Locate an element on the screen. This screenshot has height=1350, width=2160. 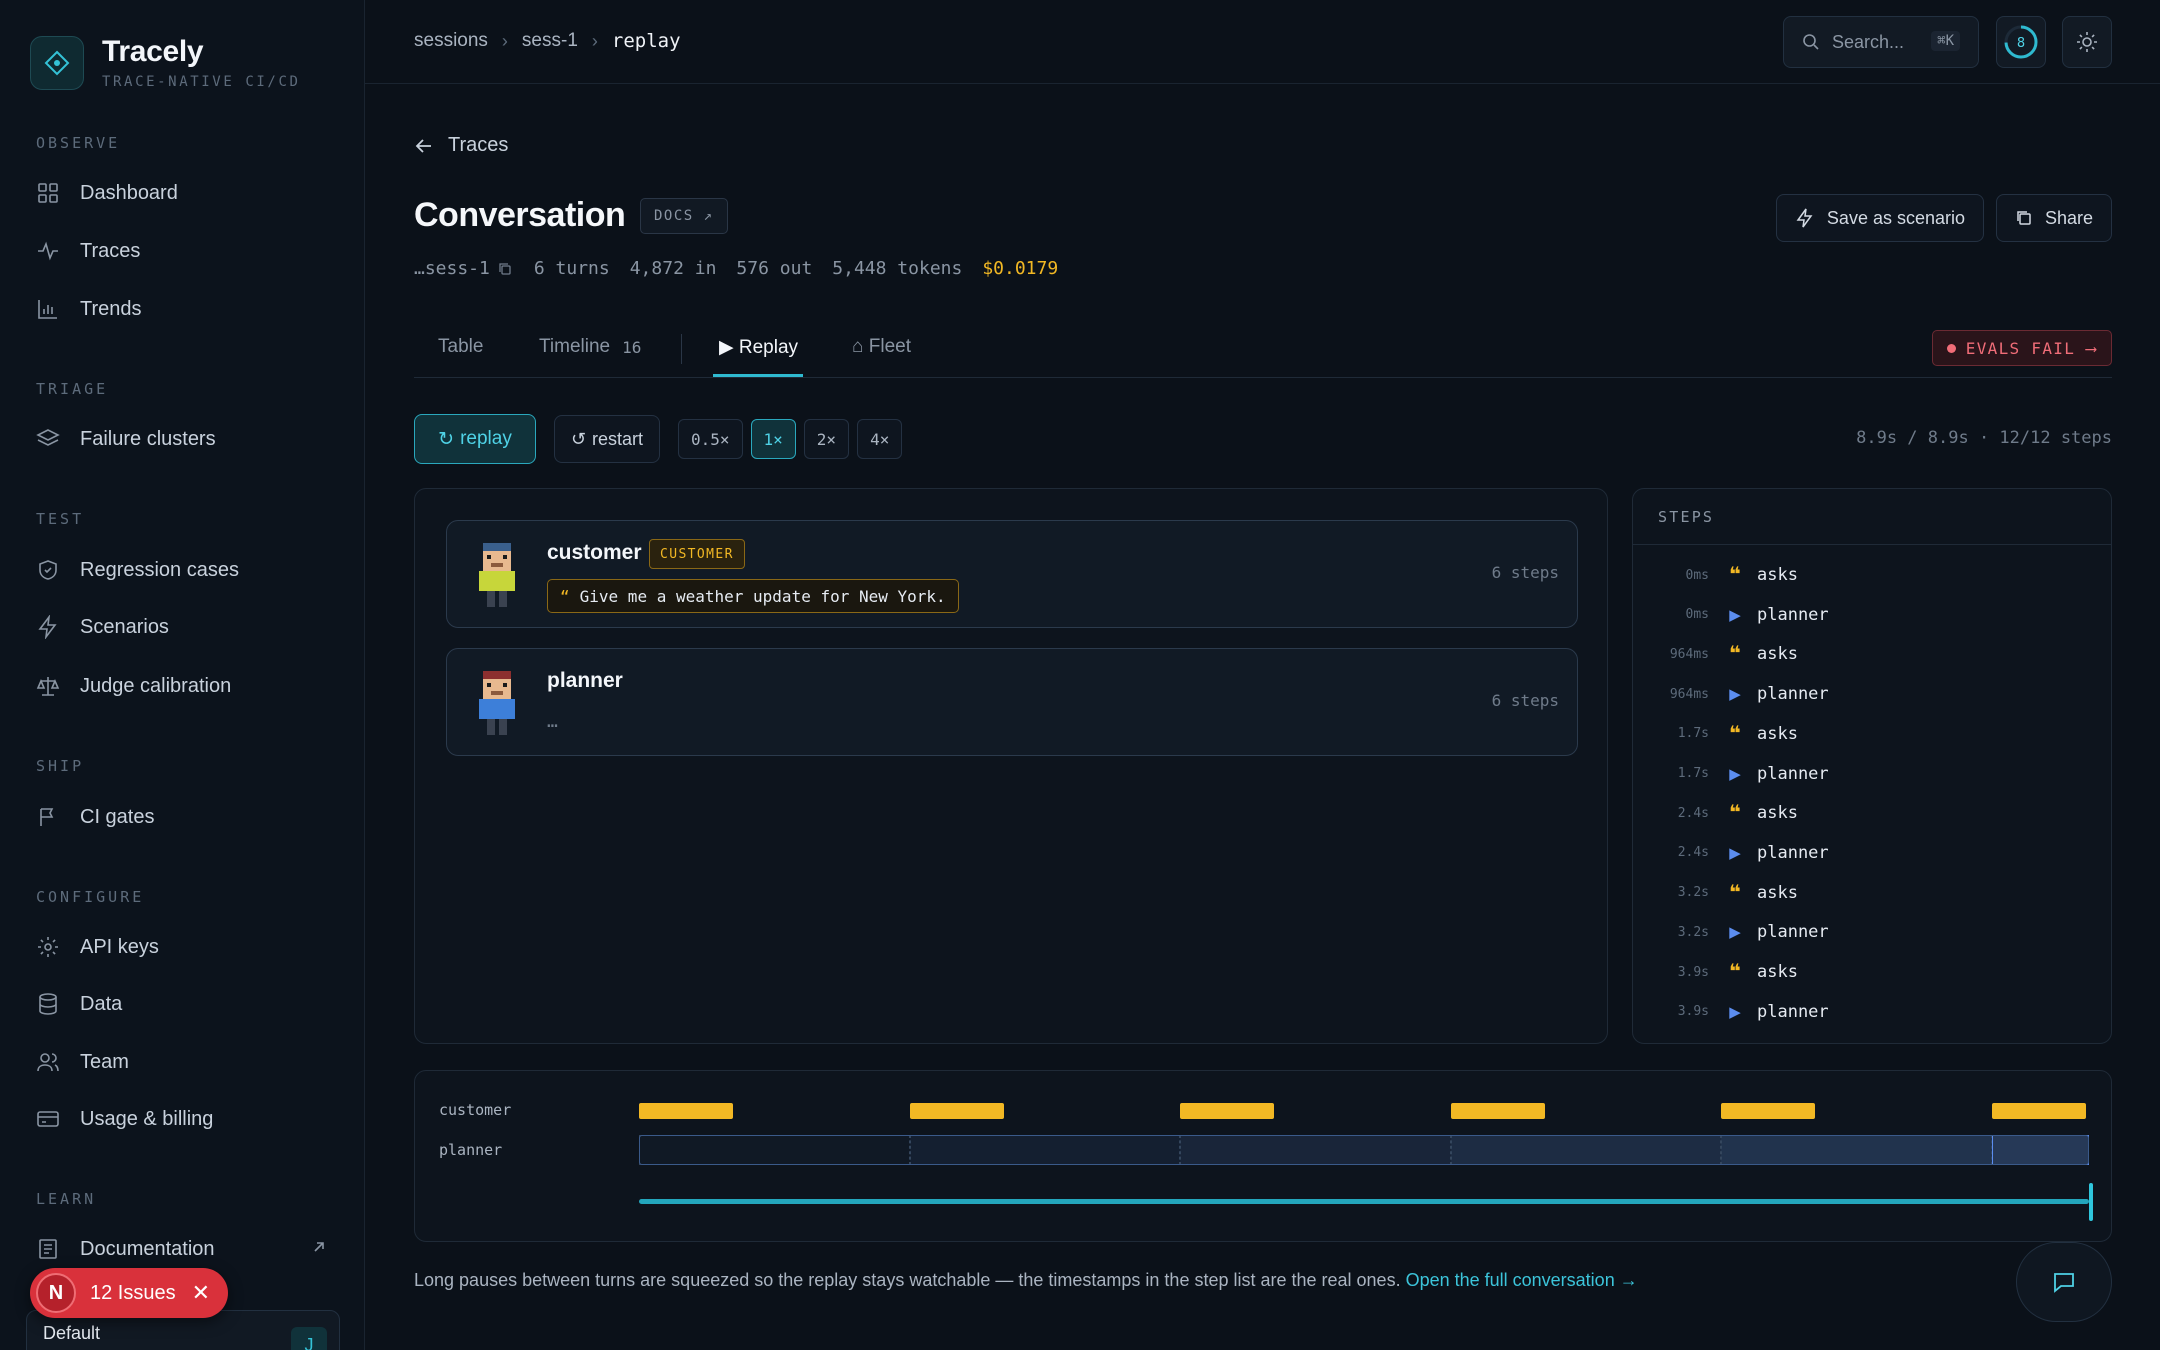
restart-button: ↺ restart is located at coordinates (607, 439).